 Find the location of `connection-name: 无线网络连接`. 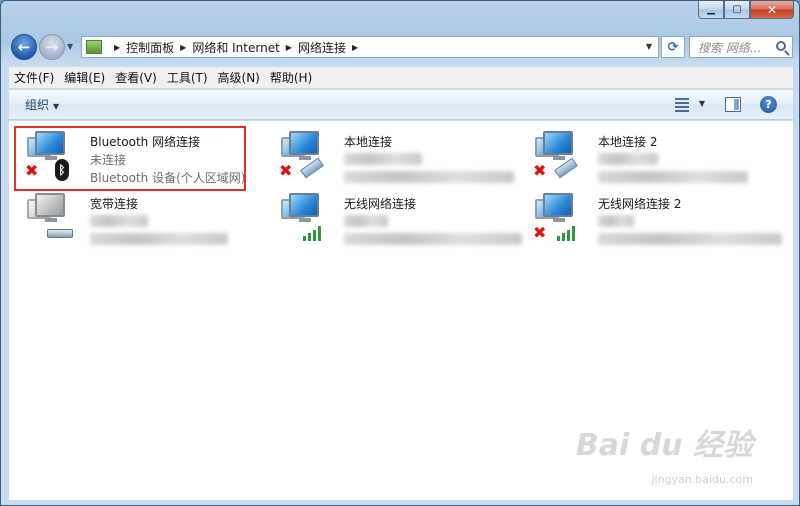

connection-name: 无线网络连接 is located at coordinates (380, 204).